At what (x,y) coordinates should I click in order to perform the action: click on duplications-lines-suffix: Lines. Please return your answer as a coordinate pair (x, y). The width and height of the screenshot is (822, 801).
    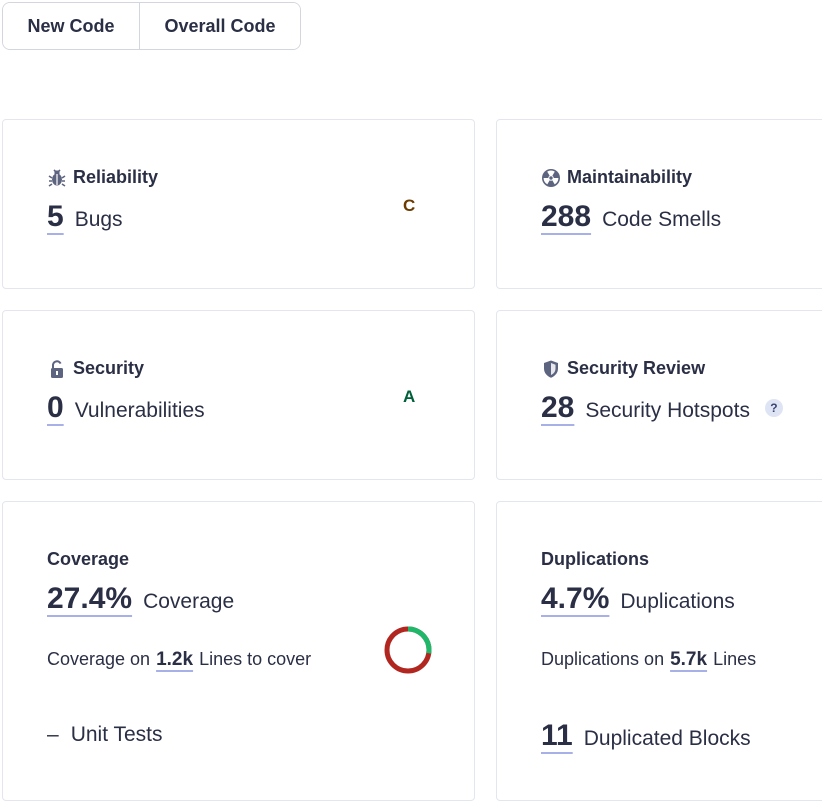
    Looking at the image, I should click on (735, 659).